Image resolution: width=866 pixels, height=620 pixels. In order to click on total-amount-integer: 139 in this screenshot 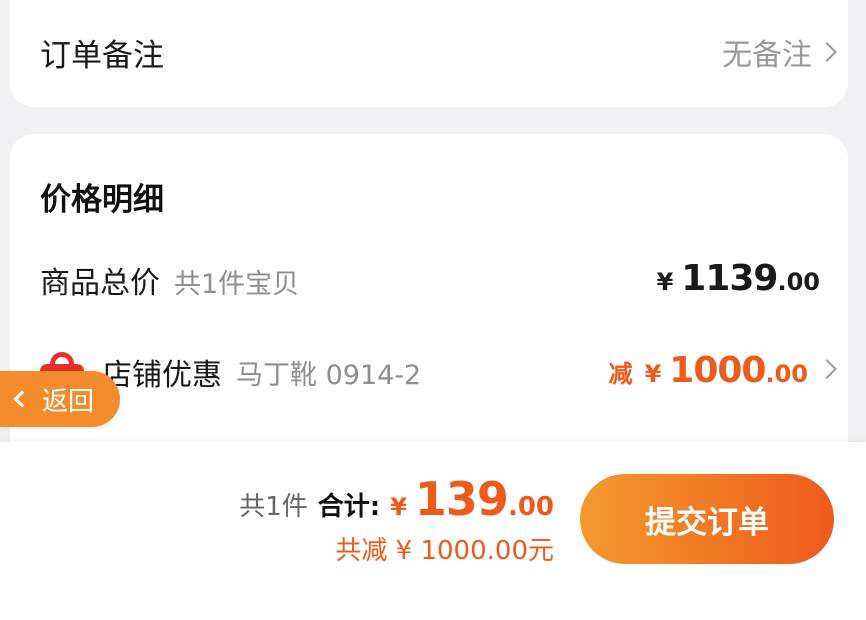, I will do `click(461, 499)`.